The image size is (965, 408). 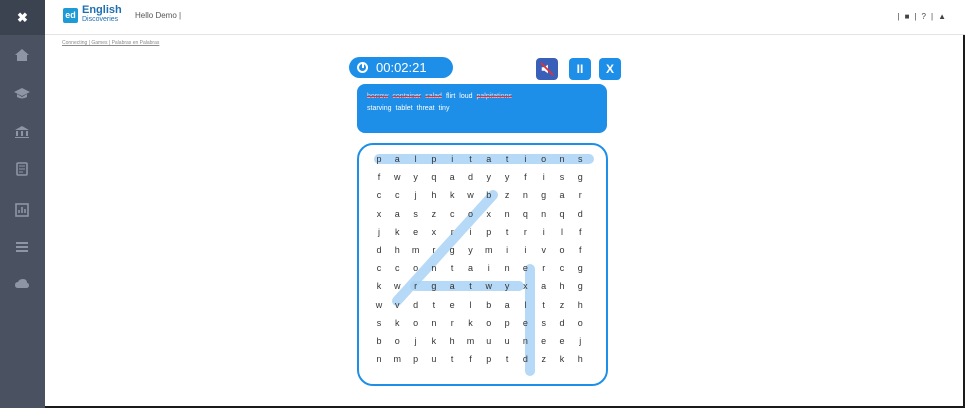 What do you see at coordinates (22, 210) in the screenshot?
I see `chart-icon` at bounding box center [22, 210].